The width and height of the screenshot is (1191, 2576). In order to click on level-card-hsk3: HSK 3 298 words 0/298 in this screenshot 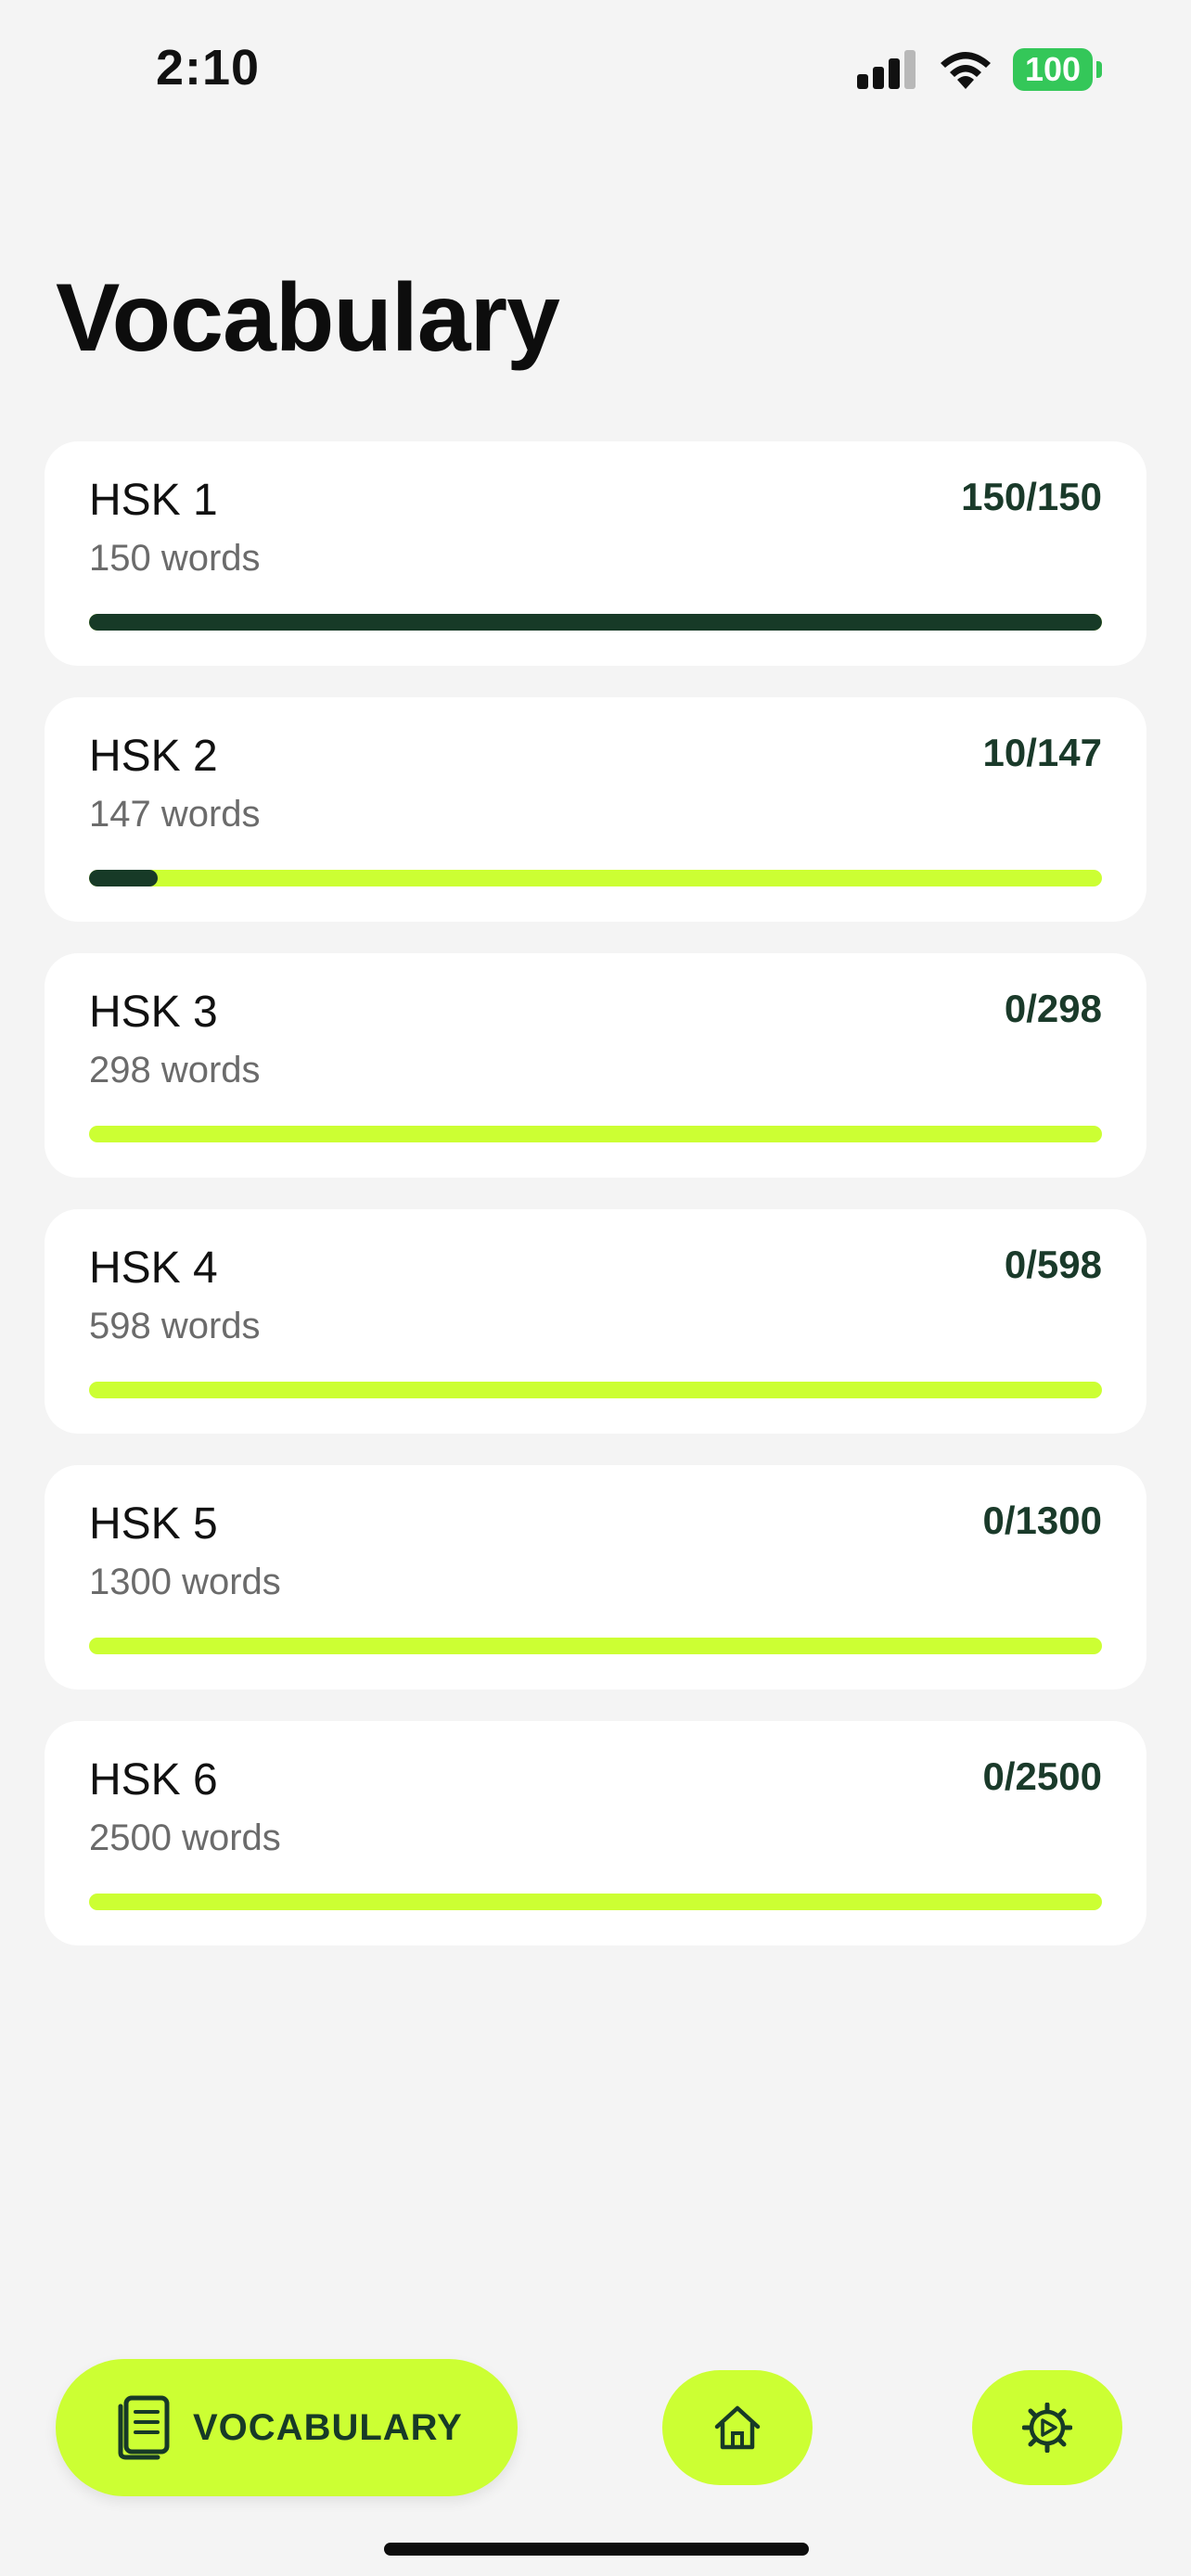, I will do `click(595, 1065)`.